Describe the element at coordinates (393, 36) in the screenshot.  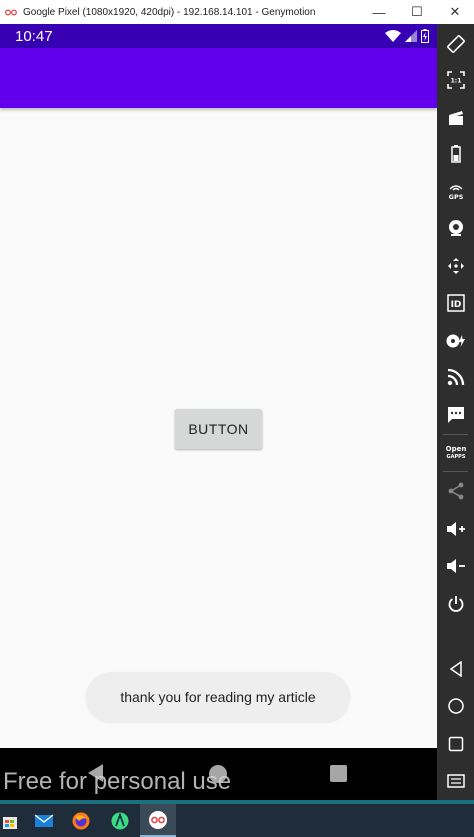
I see `wifi-icon` at that location.